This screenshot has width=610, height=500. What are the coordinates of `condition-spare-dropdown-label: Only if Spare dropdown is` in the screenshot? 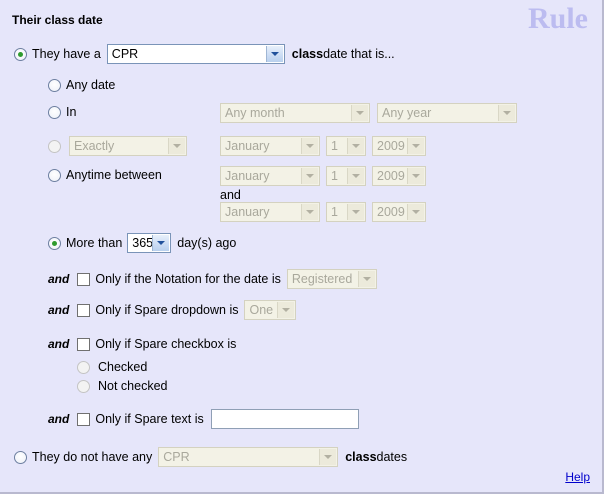 It's located at (167, 310).